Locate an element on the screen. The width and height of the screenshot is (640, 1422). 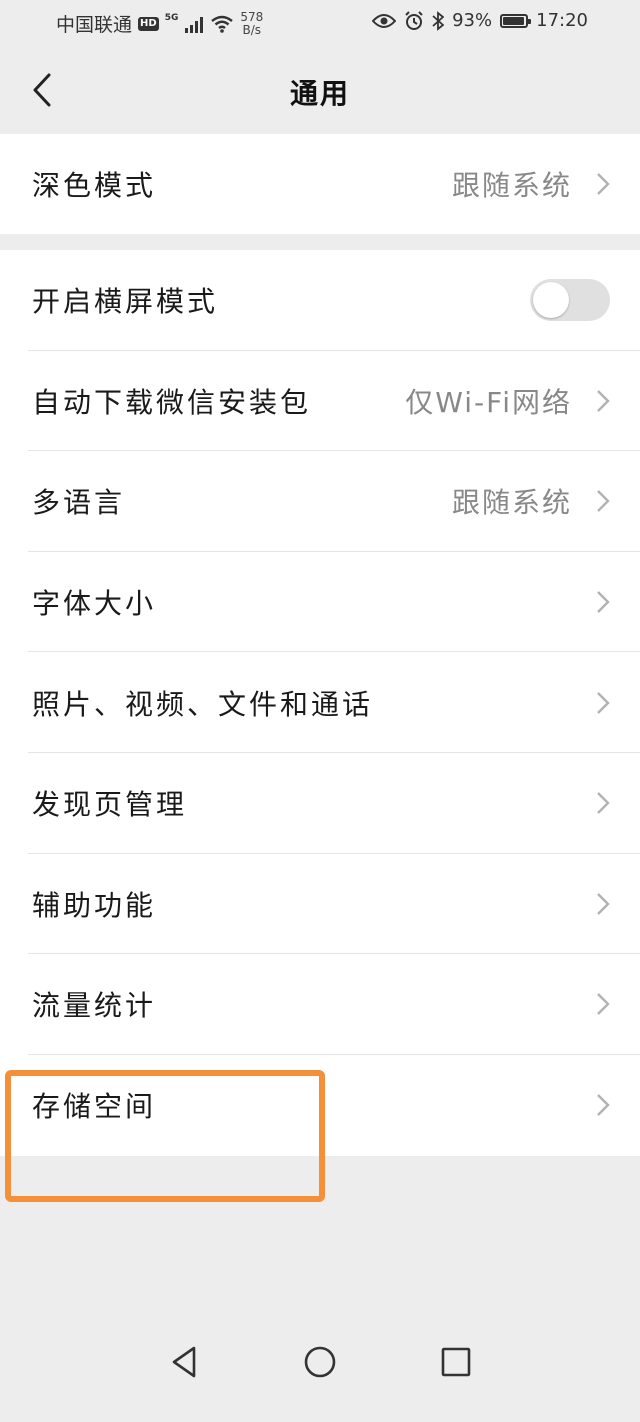
nav-bar: 通用 is located at coordinates (320, 91).